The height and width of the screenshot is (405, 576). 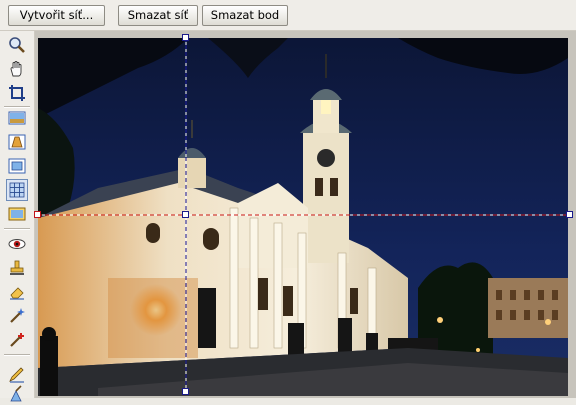 I want to click on mesh-handle-top, so click(x=185, y=37).